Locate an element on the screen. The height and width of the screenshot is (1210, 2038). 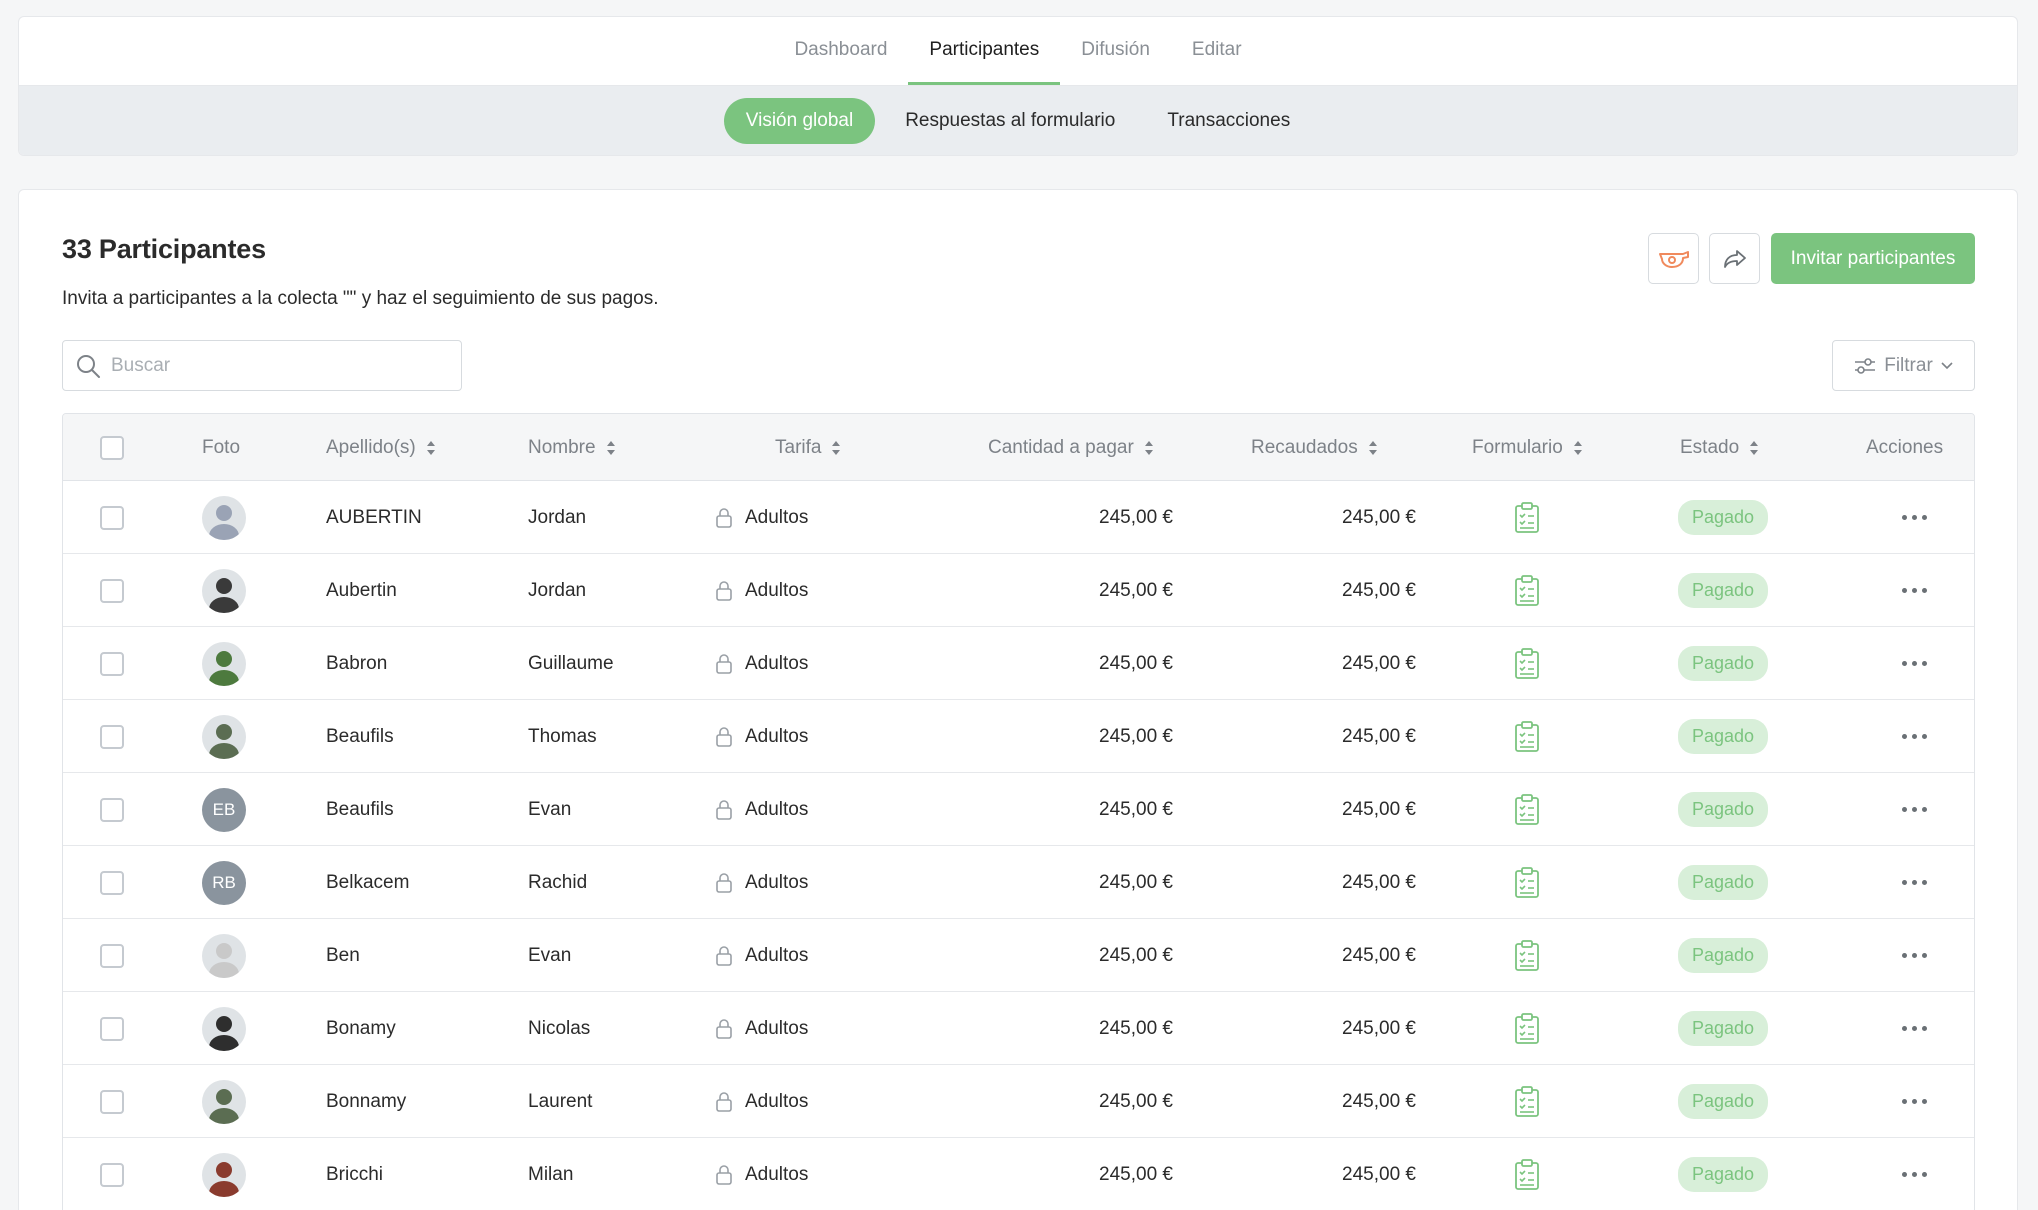
main-tabs: Dashboard Participantes Difusión Editar is located at coordinates (1018, 51).